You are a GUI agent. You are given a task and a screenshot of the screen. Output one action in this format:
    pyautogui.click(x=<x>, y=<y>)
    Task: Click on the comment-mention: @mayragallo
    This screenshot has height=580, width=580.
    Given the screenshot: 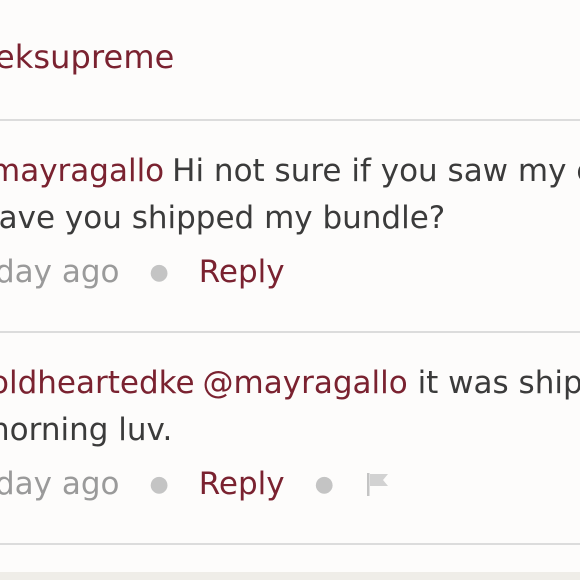 What is the action you would take?
    pyautogui.click(x=305, y=383)
    